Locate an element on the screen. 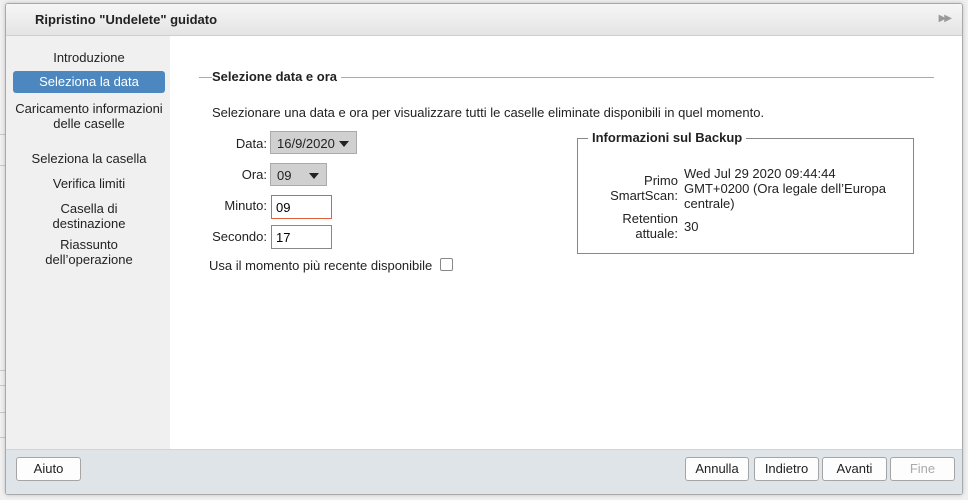  footer-bar: Aiuto Annulla Indietro Avanti Fine is located at coordinates (484, 471).